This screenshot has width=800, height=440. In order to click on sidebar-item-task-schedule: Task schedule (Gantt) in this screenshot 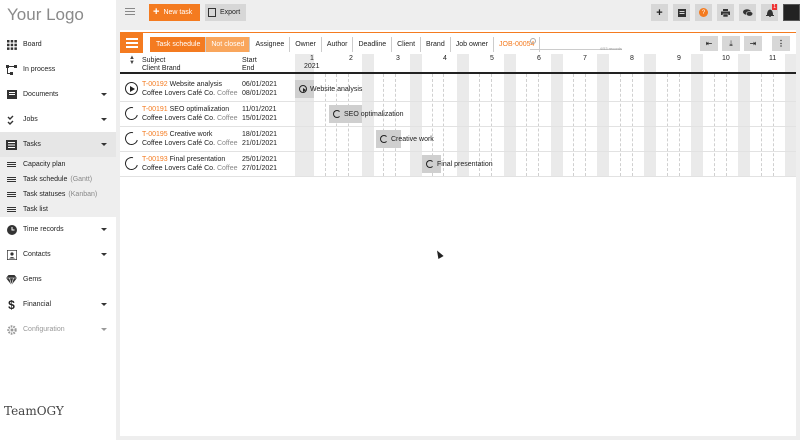, I will do `click(58, 179)`.